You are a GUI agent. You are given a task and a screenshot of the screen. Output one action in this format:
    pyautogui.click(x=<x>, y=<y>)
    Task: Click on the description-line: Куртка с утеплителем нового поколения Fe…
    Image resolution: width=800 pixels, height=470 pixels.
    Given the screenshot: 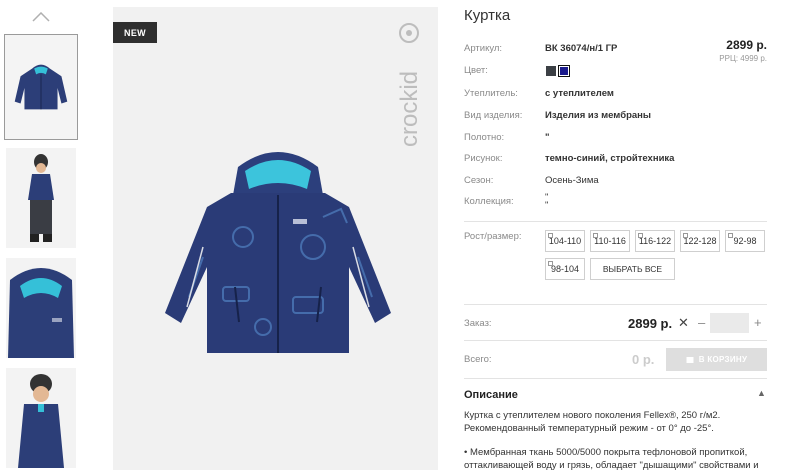 What is the action you would take?
    pyautogui.click(x=592, y=415)
    